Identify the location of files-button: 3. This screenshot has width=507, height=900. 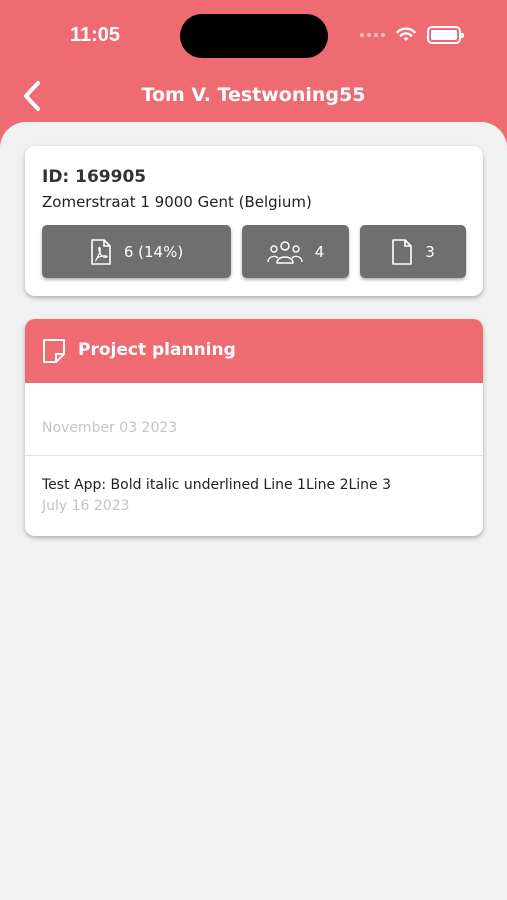
(413, 251).